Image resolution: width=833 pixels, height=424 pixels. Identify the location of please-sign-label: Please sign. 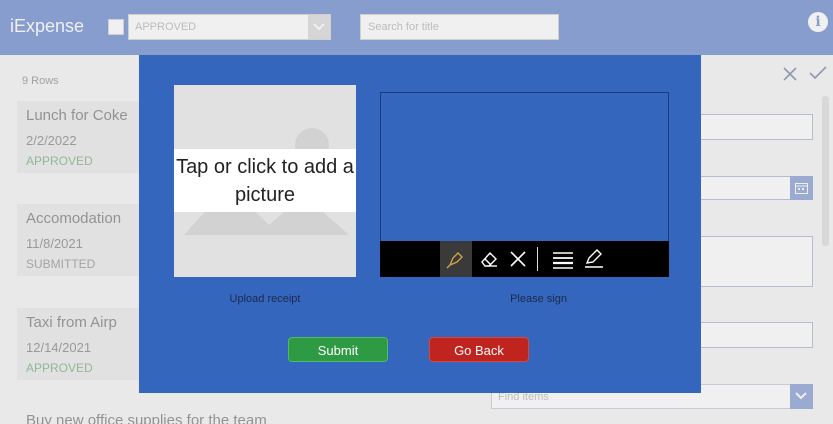
(538, 299).